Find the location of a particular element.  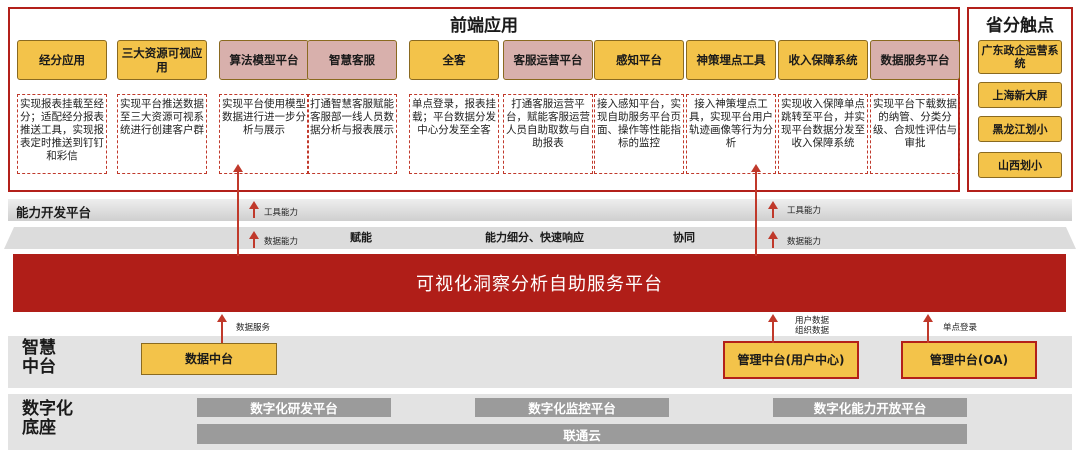

tool-capability-label-right: 工具能力 is located at coordinates (804, 211).